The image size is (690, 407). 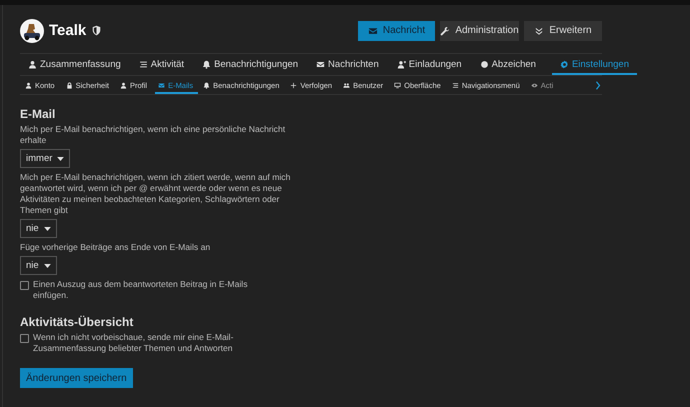 What do you see at coordinates (77, 322) in the screenshot?
I see `section-heading: Aktivitäts-Übersicht` at bounding box center [77, 322].